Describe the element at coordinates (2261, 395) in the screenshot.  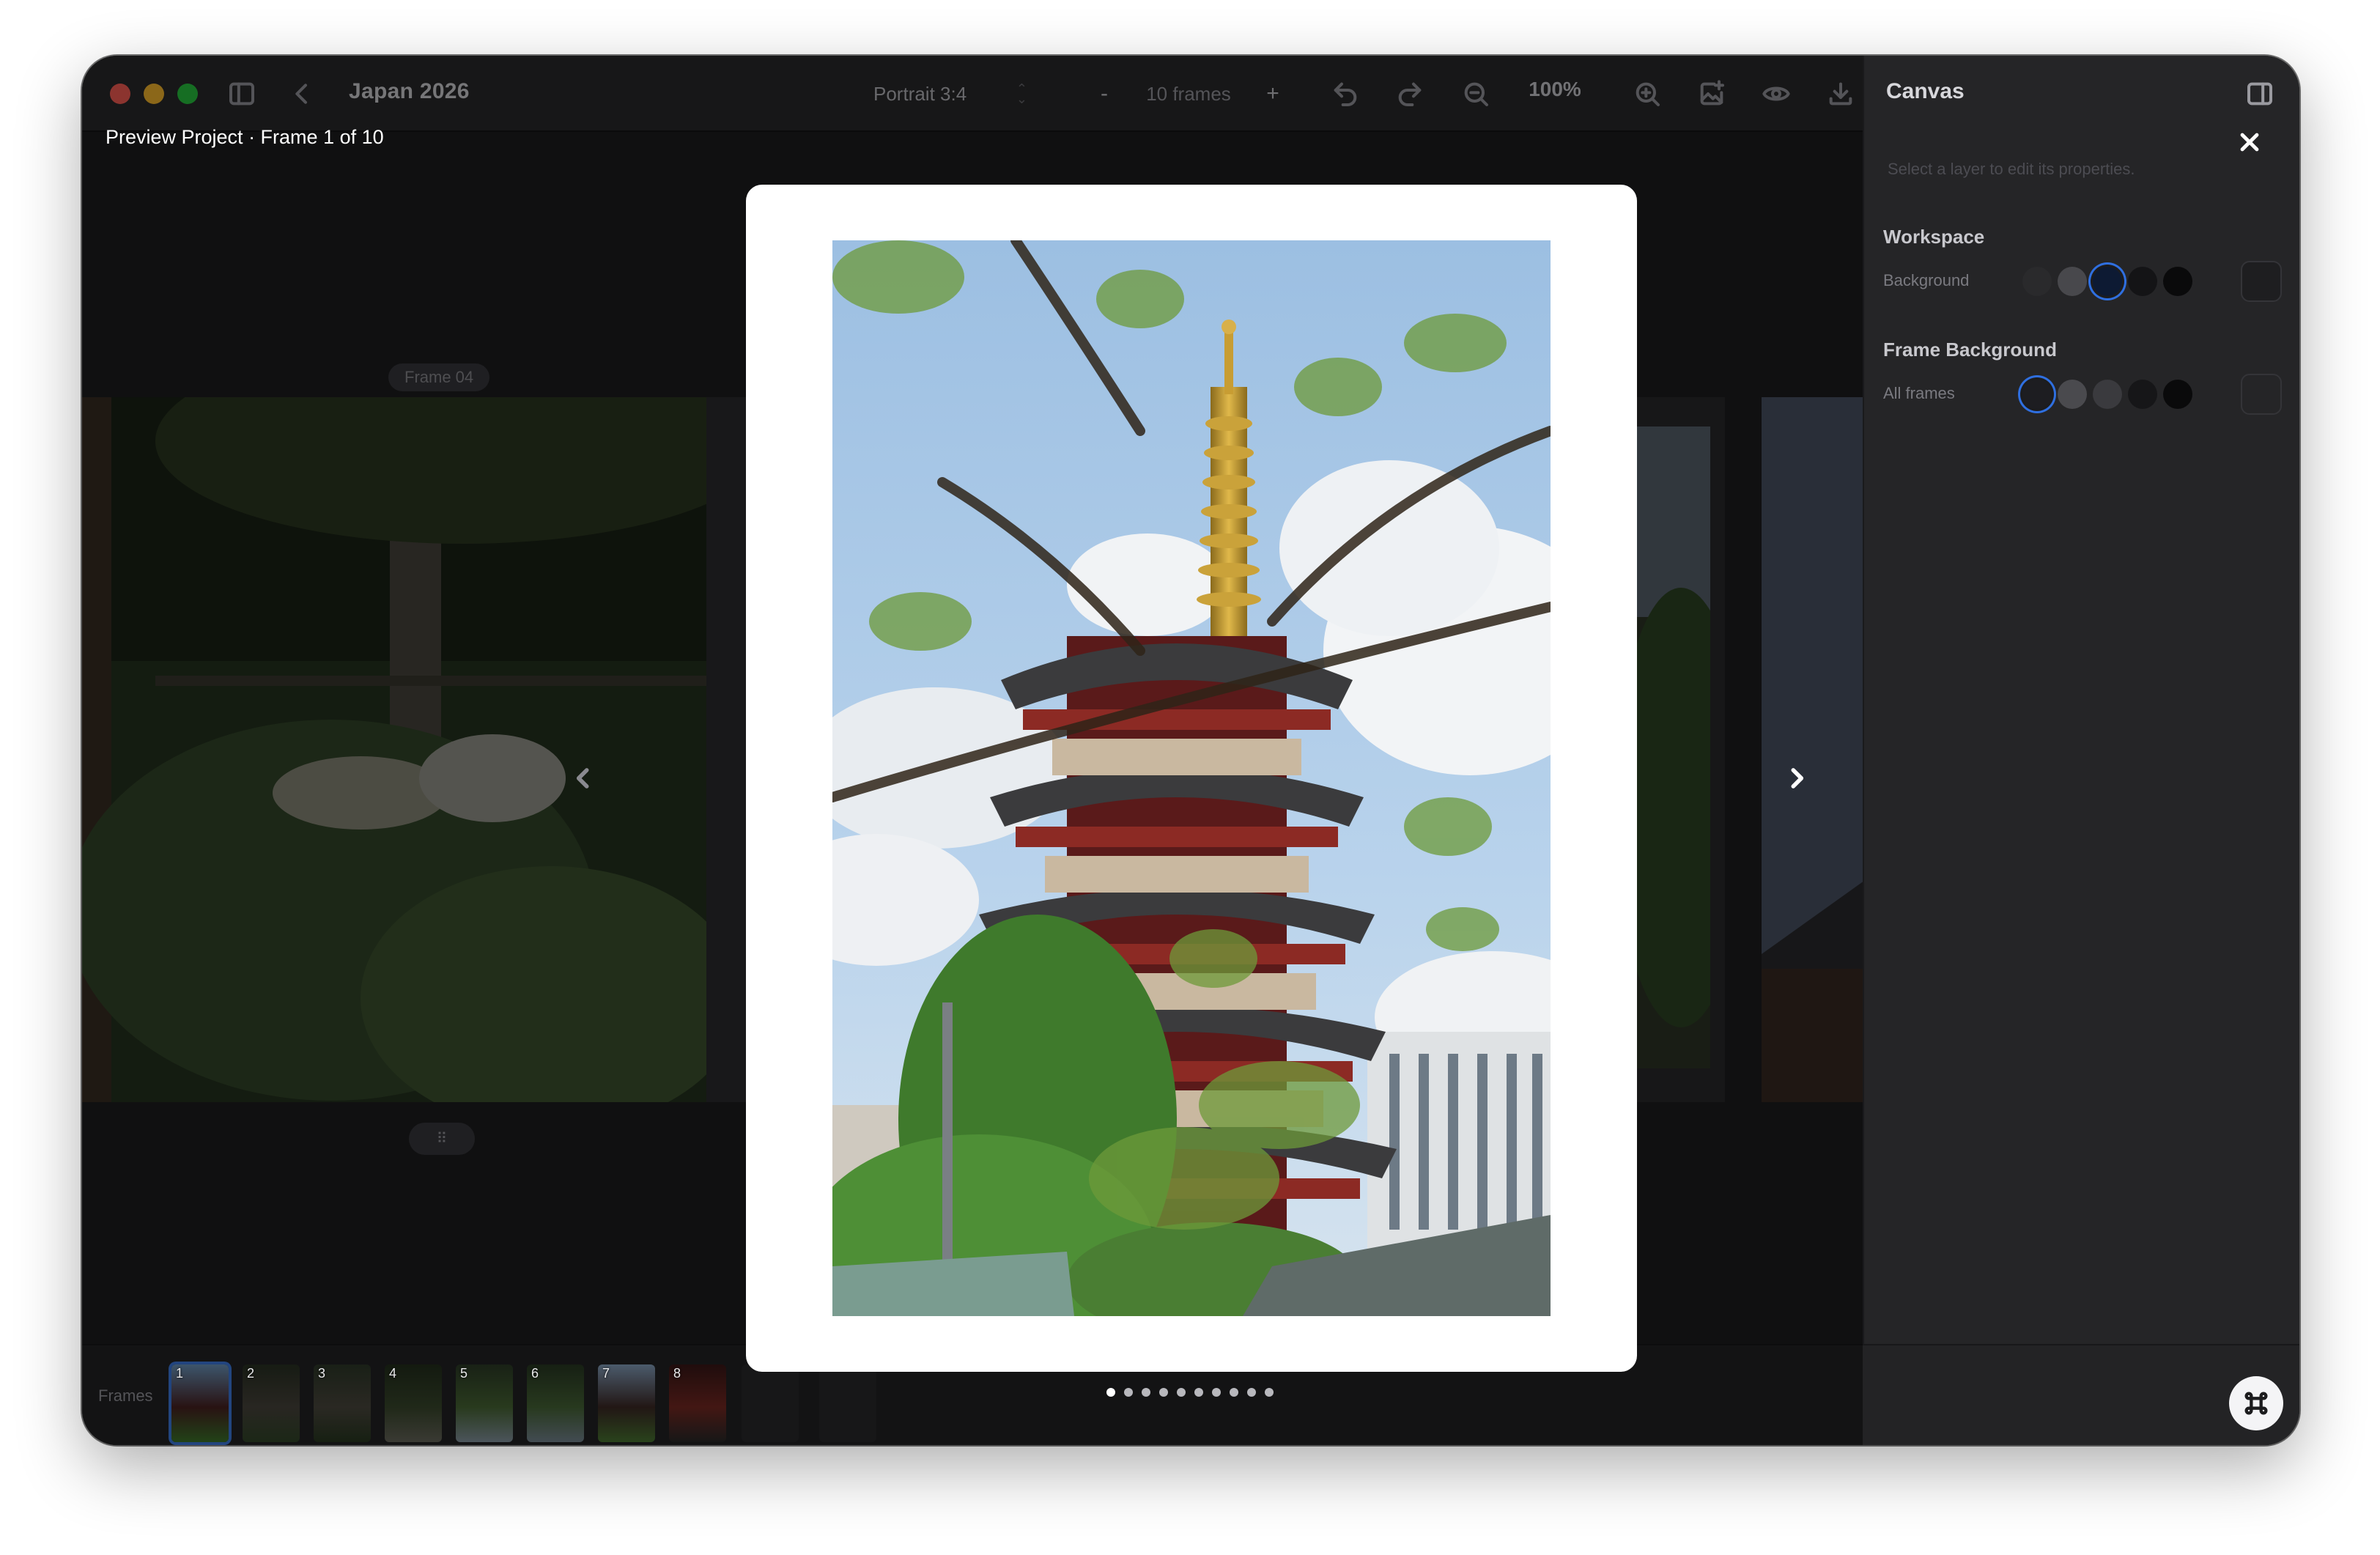
I see `frame-custom-color` at that location.